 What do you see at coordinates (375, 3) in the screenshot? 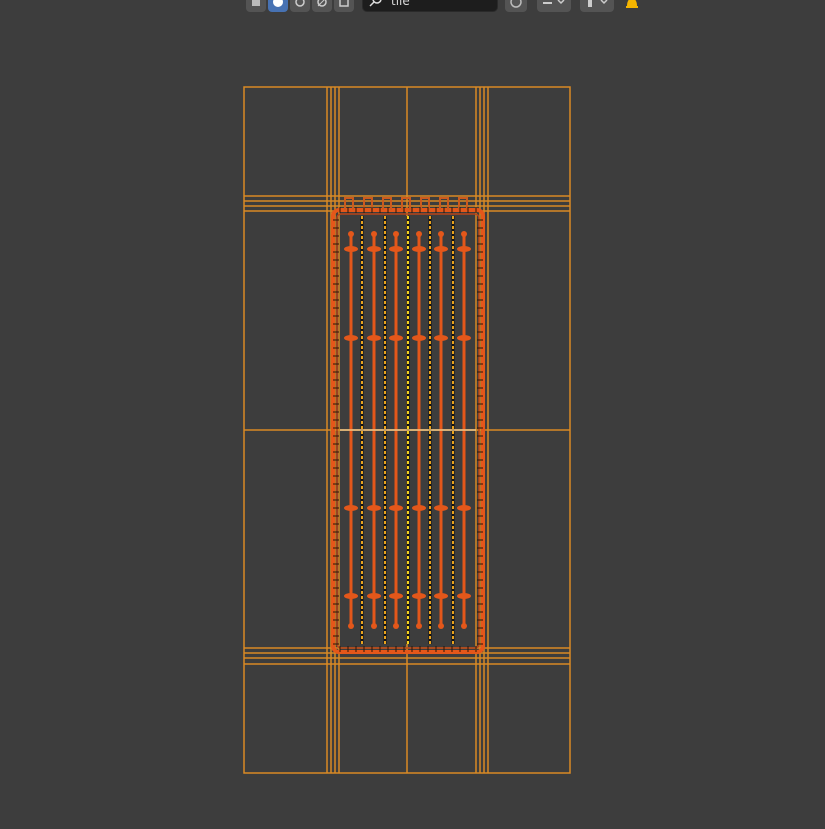
I see `search-icon` at bounding box center [375, 3].